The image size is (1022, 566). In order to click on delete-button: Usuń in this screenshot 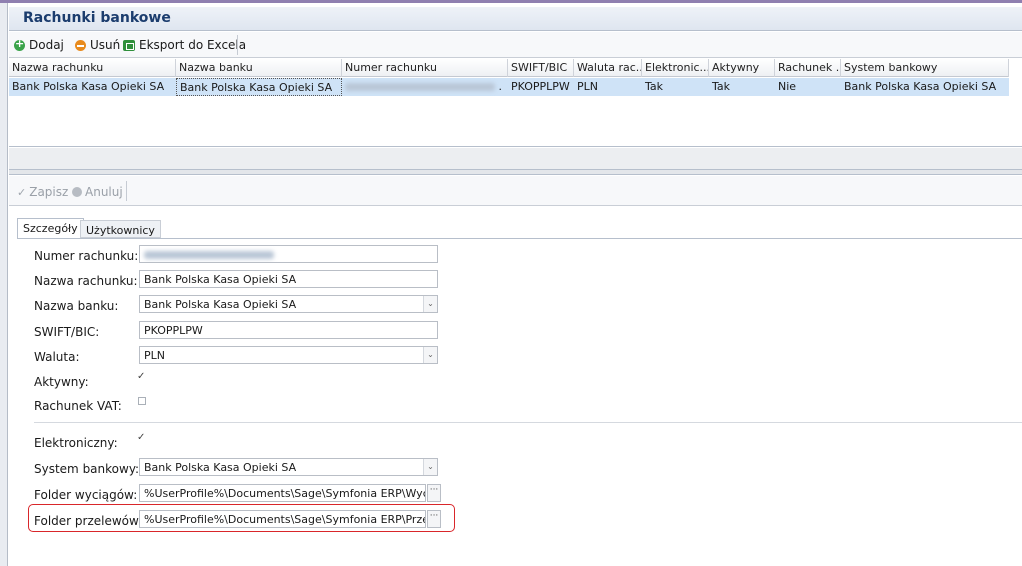, I will do `click(97, 45)`.